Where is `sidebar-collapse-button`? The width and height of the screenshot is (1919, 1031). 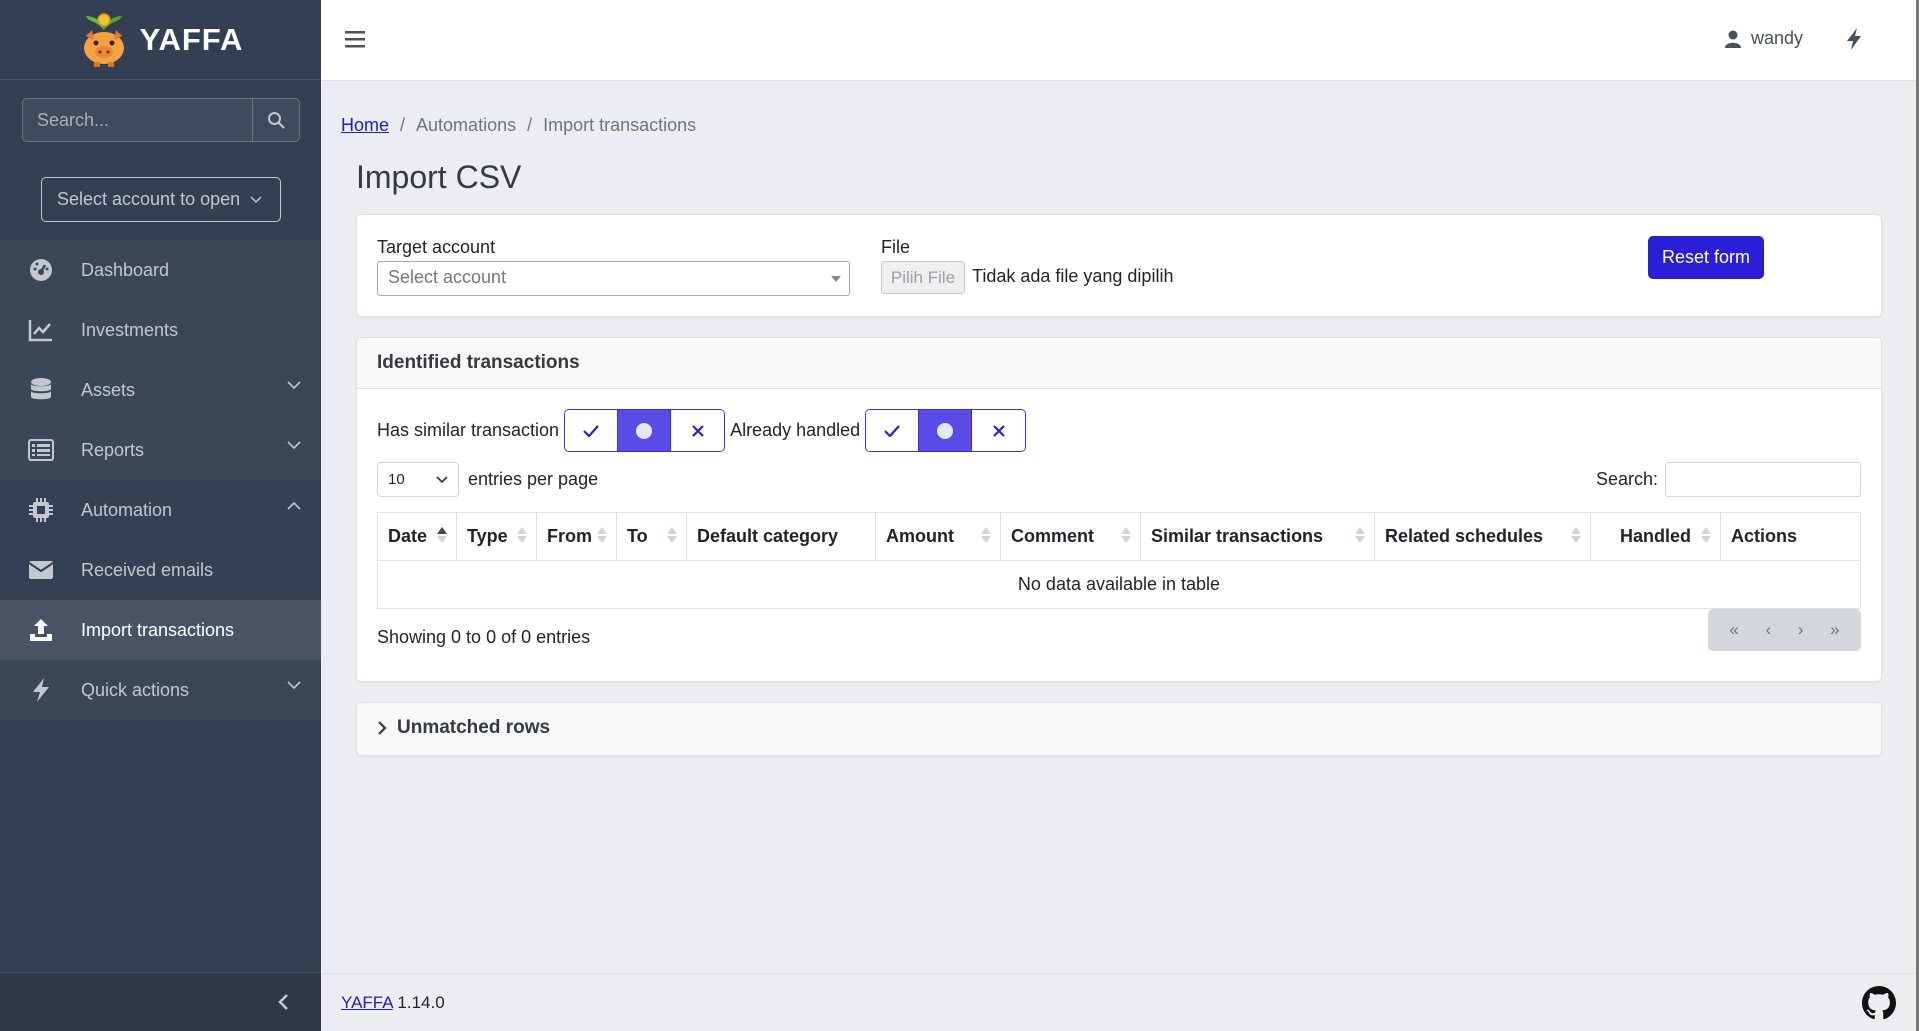 sidebar-collapse-button is located at coordinates (160, 1001).